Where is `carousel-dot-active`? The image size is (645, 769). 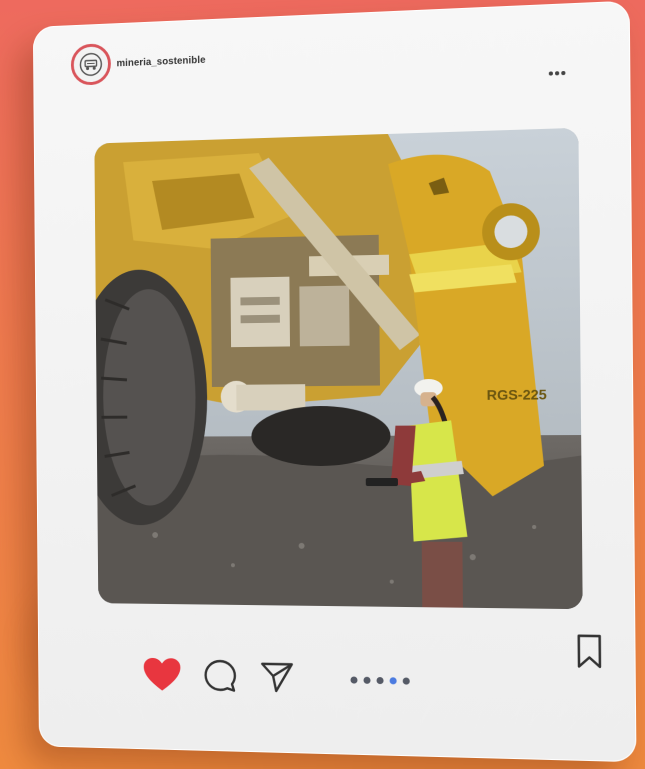
carousel-dot-active is located at coordinates (393, 681).